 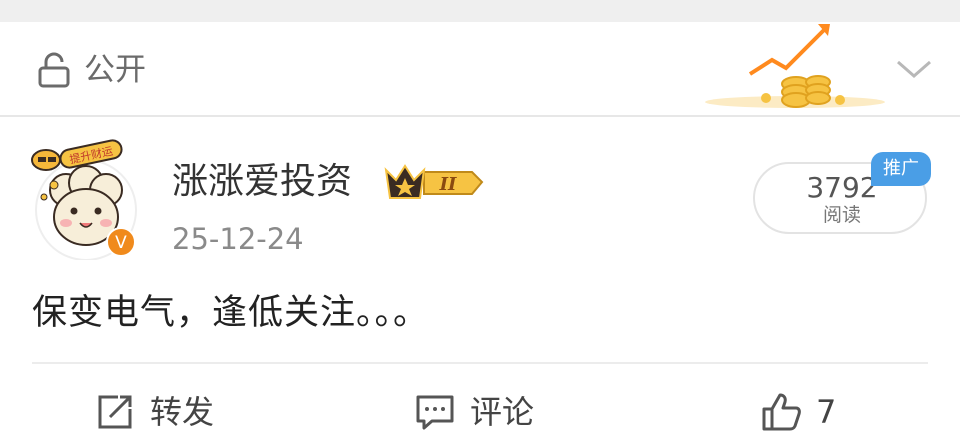 I want to click on unlock-icon, so click(x=54, y=70).